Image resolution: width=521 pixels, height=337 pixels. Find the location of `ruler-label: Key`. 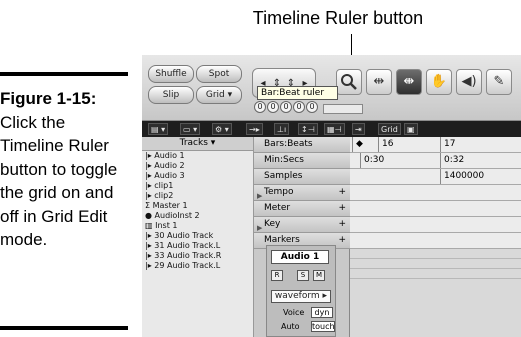

ruler-label: Key is located at coordinates (272, 224).